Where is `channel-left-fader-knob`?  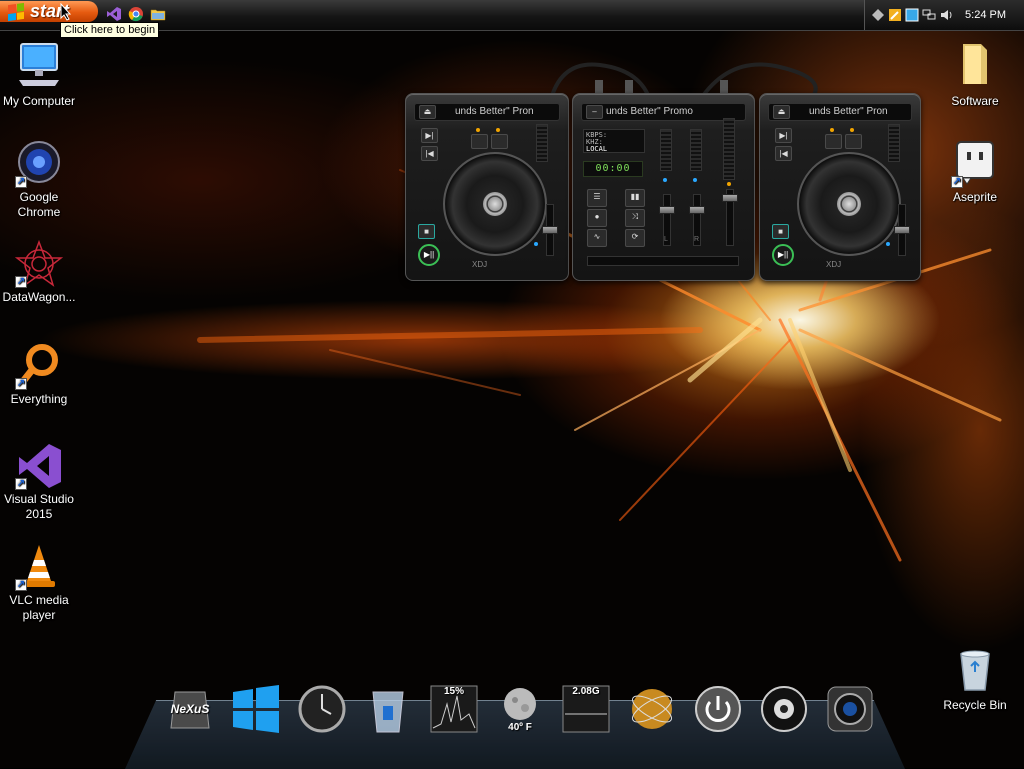 channel-left-fader-knob is located at coordinates (667, 210).